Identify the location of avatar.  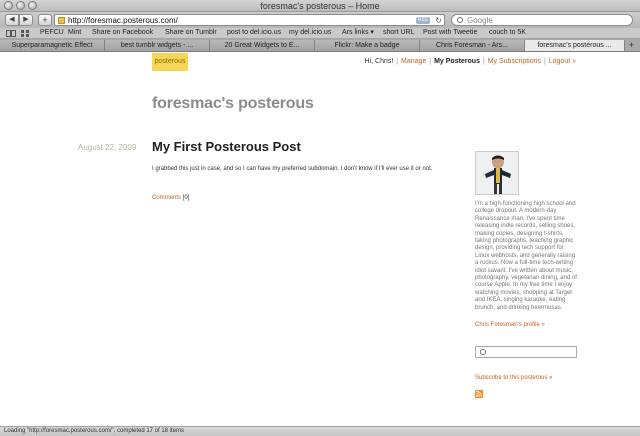
(497, 173).